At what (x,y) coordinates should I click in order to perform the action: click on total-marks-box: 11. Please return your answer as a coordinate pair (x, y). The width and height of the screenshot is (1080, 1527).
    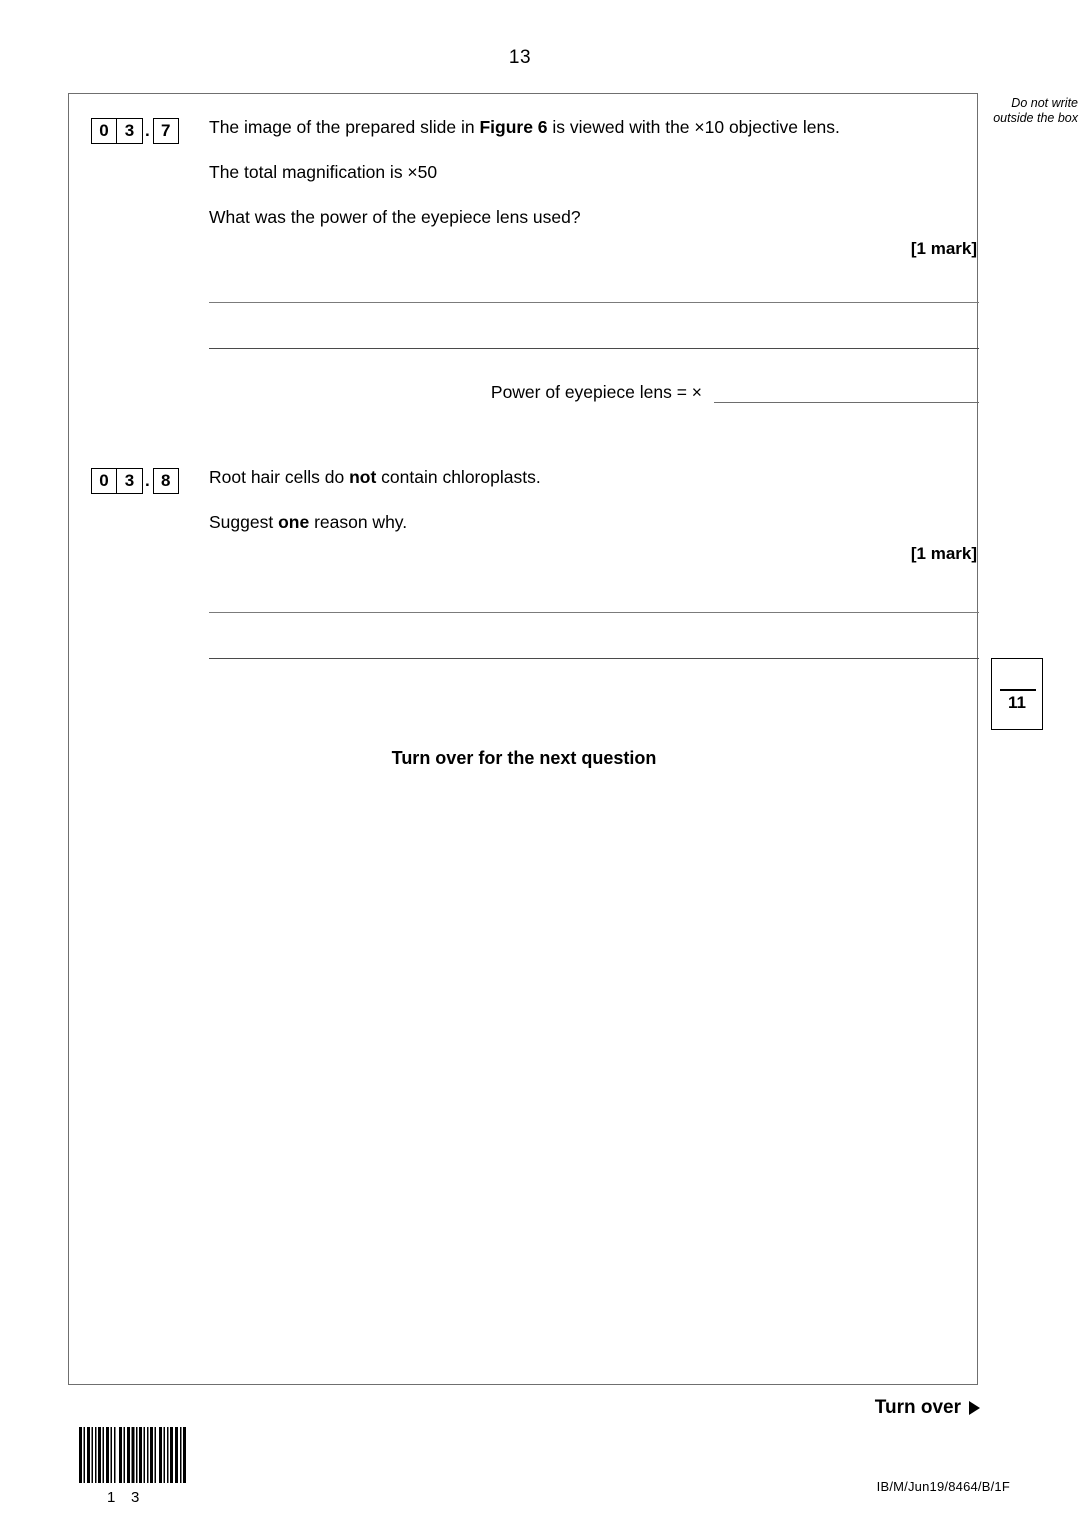
    Looking at the image, I should click on (1017, 694).